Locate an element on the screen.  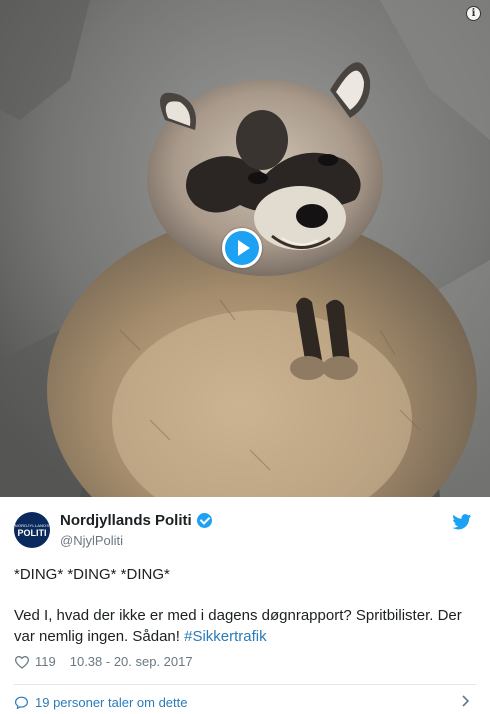
author-name-row: Nordjyllands Politi is located at coordinates (136, 520).